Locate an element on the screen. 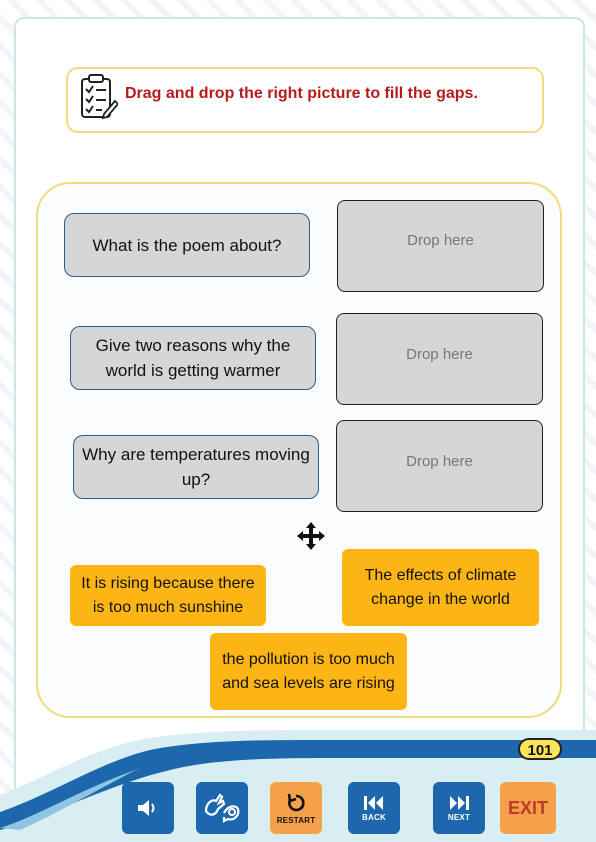  back-label: BACK is located at coordinates (374, 817).